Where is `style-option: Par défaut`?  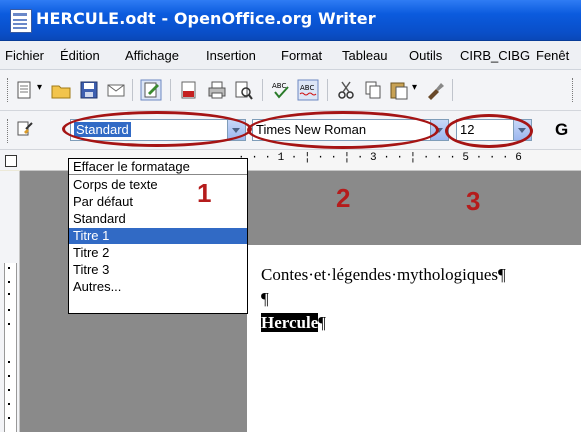
style-option: Par défaut is located at coordinates (158, 202).